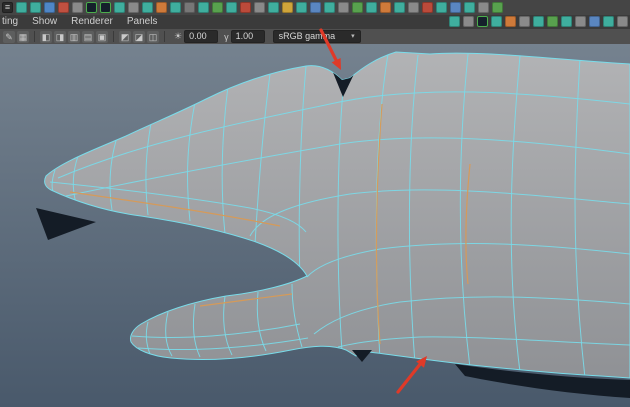  Describe the element at coordinates (142, 22) in the screenshot. I see `menu-panels: Panels` at that location.